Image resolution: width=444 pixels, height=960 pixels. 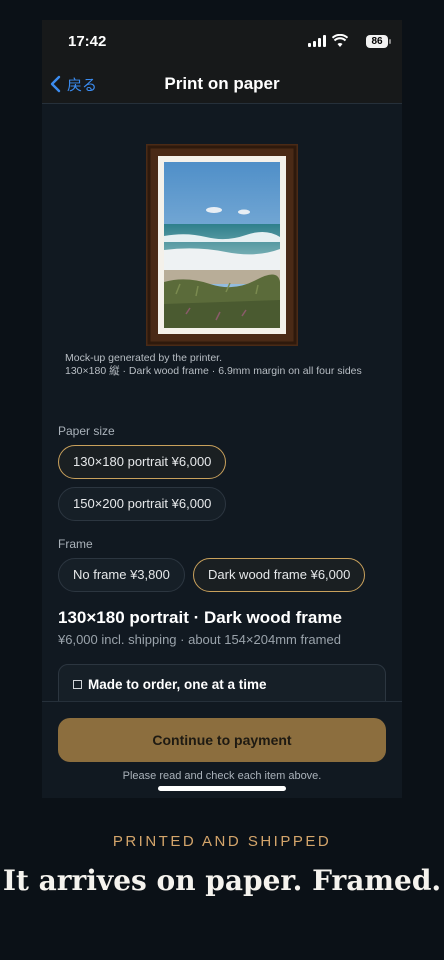 What do you see at coordinates (340, 40) in the screenshot?
I see `wifi-icon` at bounding box center [340, 40].